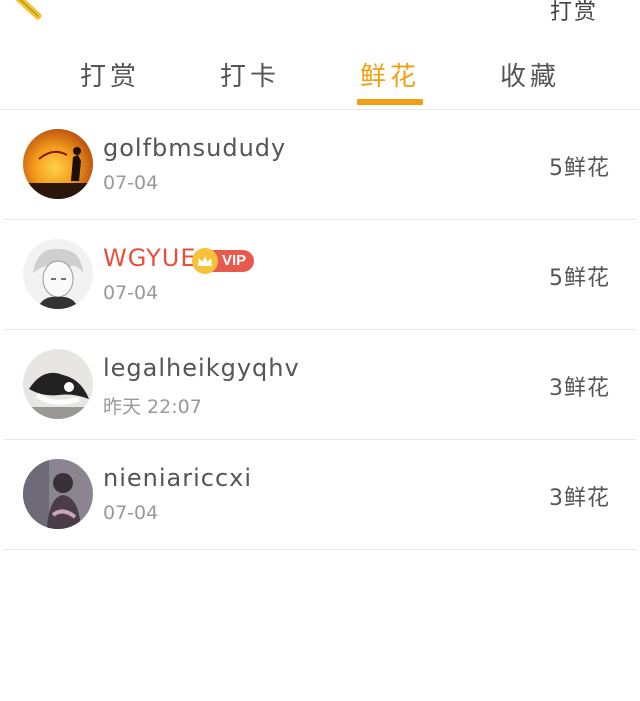 This screenshot has width=640, height=701. What do you see at coordinates (150, 258) in the screenshot?
I see `username: WGYUE` at bounding box center [150, 258].